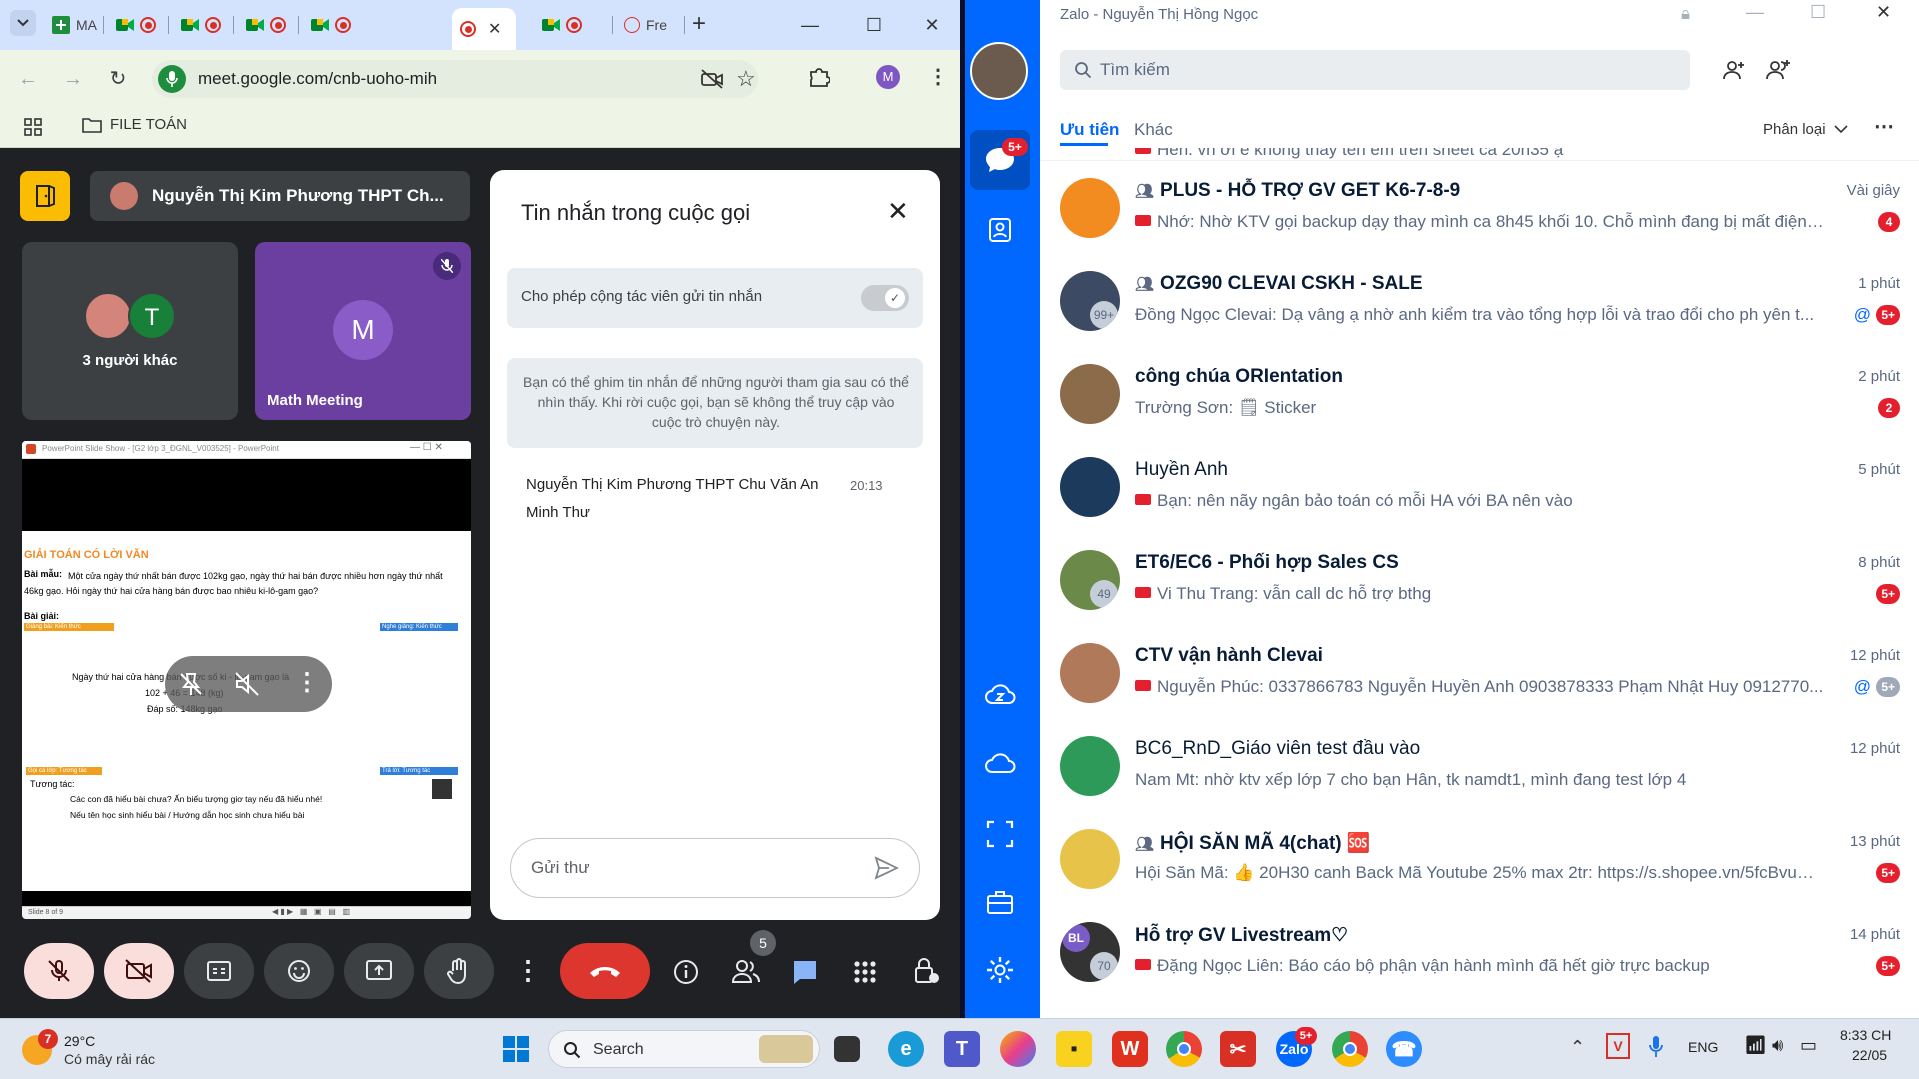 The image size is (1919, 1079). Describe the element at coordinates (1703, 1047) in the screenshot. I see `language-indicator: ENG` at that location.